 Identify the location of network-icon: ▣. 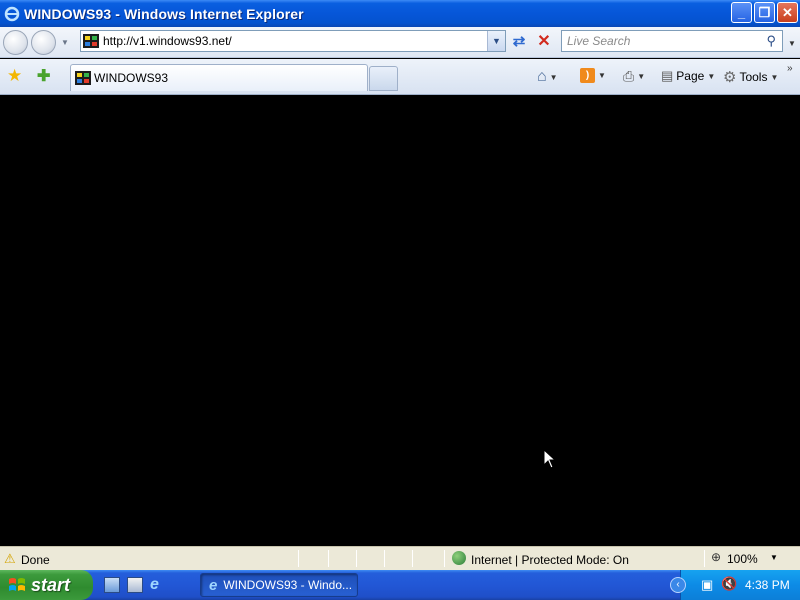
(707, 585).